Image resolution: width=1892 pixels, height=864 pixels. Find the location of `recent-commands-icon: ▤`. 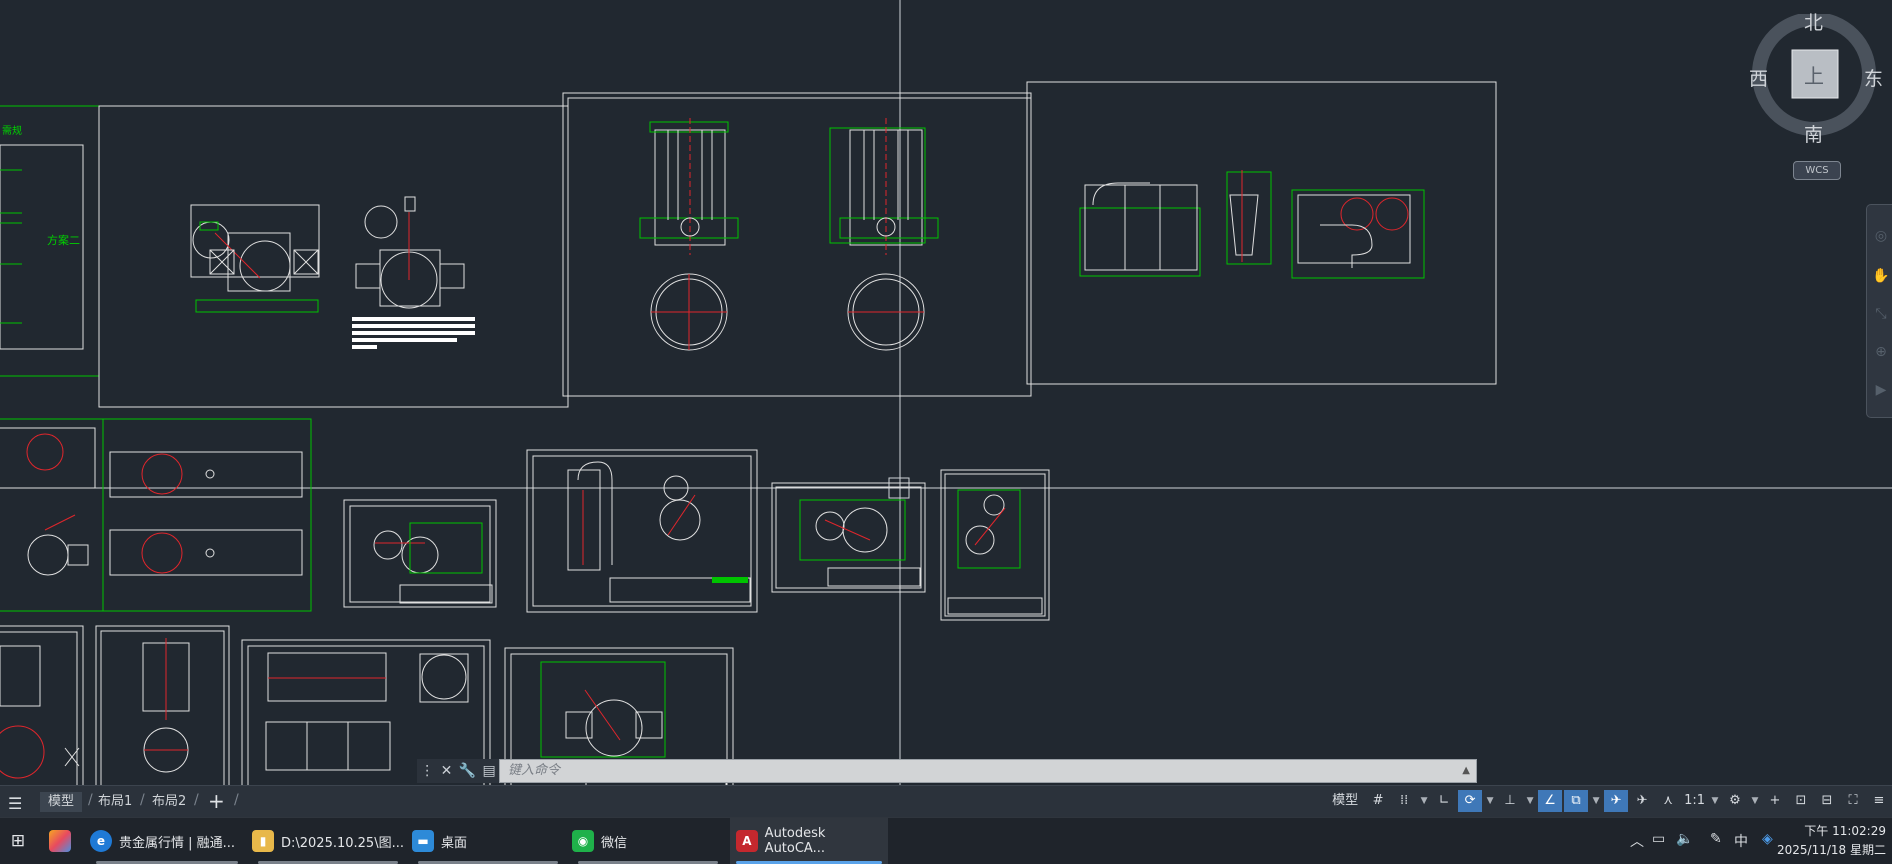

recent-commands-icon: ▤ is located at coordinates (489, 771).